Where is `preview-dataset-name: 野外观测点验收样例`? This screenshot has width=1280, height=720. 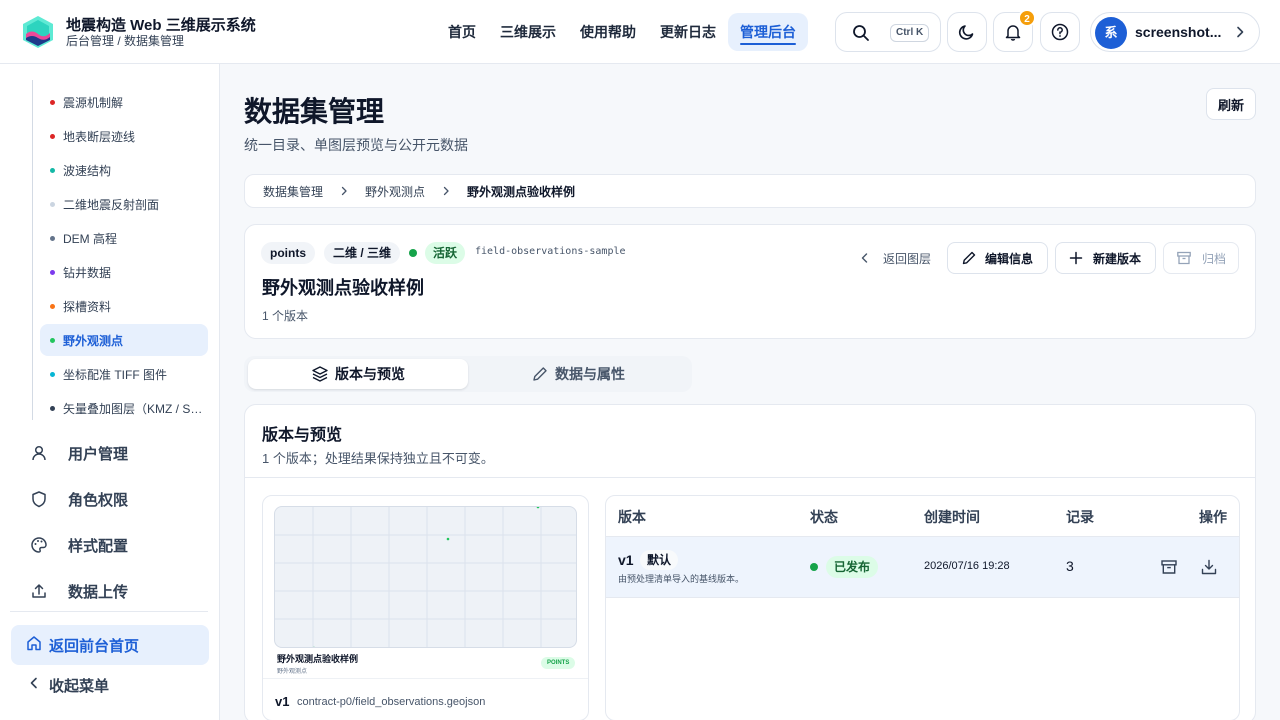
preview-dataset-name: 野外观测点验收样例 is located at coordinates (318, 659).